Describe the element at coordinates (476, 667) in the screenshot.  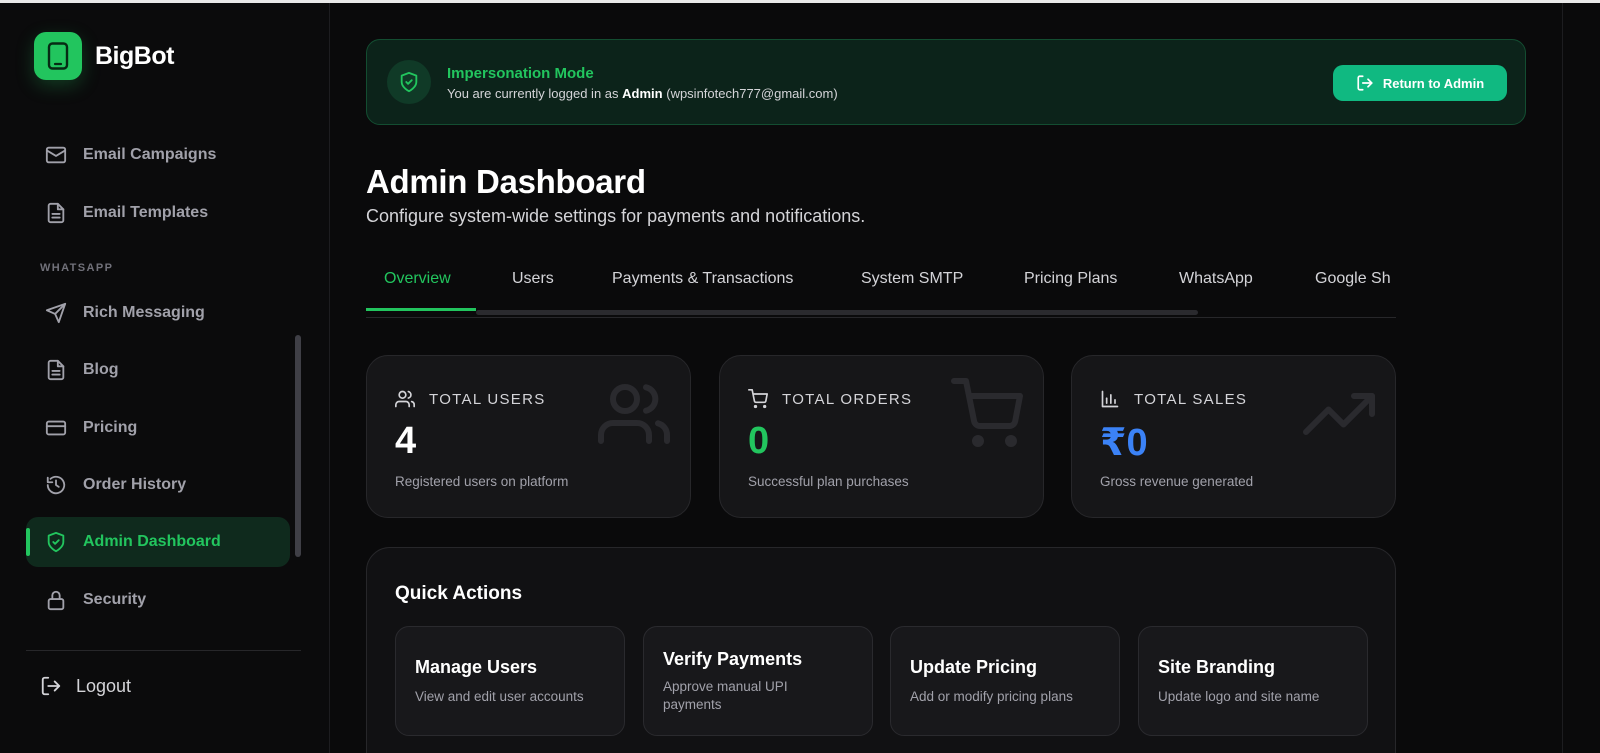
I see `quick-action-title: Manage Users` at that location.